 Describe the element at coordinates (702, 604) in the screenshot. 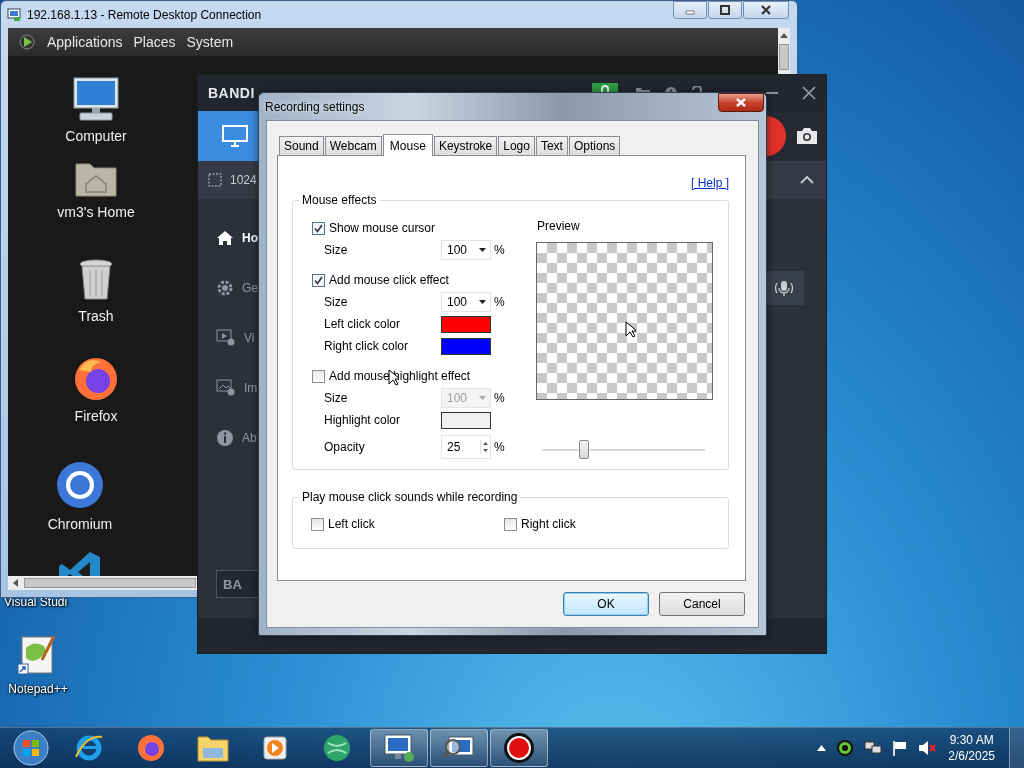

I see `cancel-button: Cancel` at that location.